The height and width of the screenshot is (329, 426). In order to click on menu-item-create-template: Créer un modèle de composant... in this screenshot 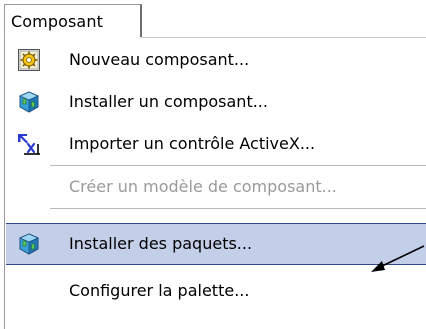, I will do `click(216, 187)`.